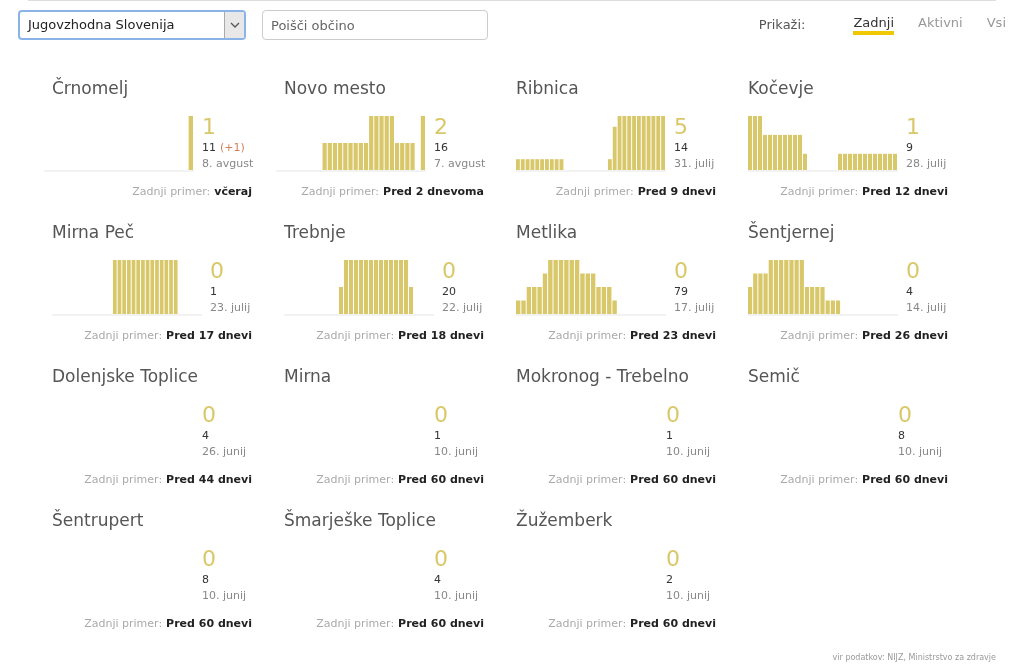 The width and height of the screenshot is (1024, 670). I want to click on municipality-name: Semič, so click(774, 376).